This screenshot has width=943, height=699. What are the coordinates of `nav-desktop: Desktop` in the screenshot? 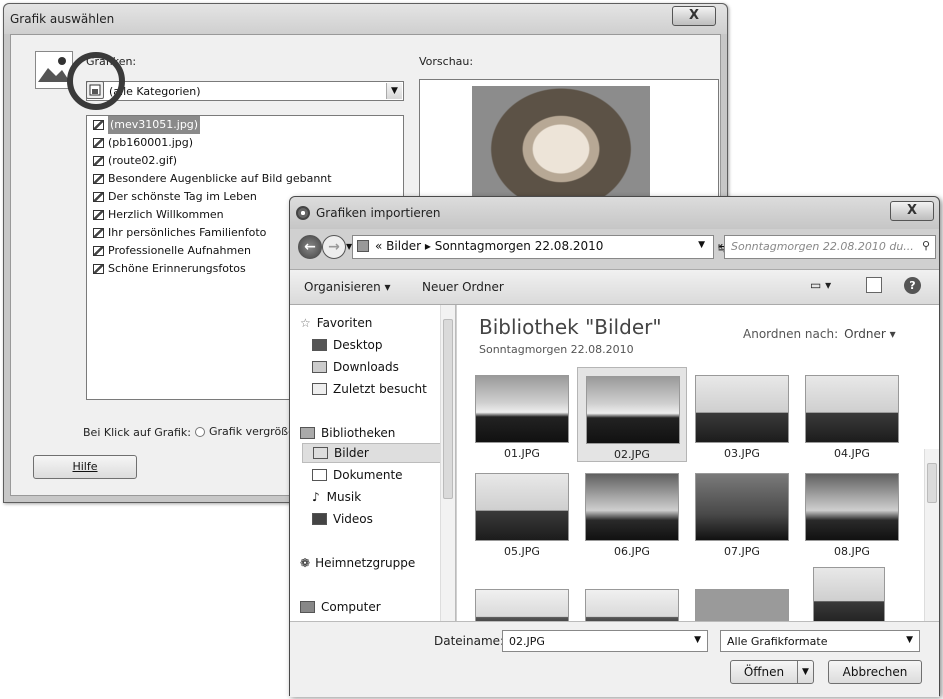 It's located at (347, 345).